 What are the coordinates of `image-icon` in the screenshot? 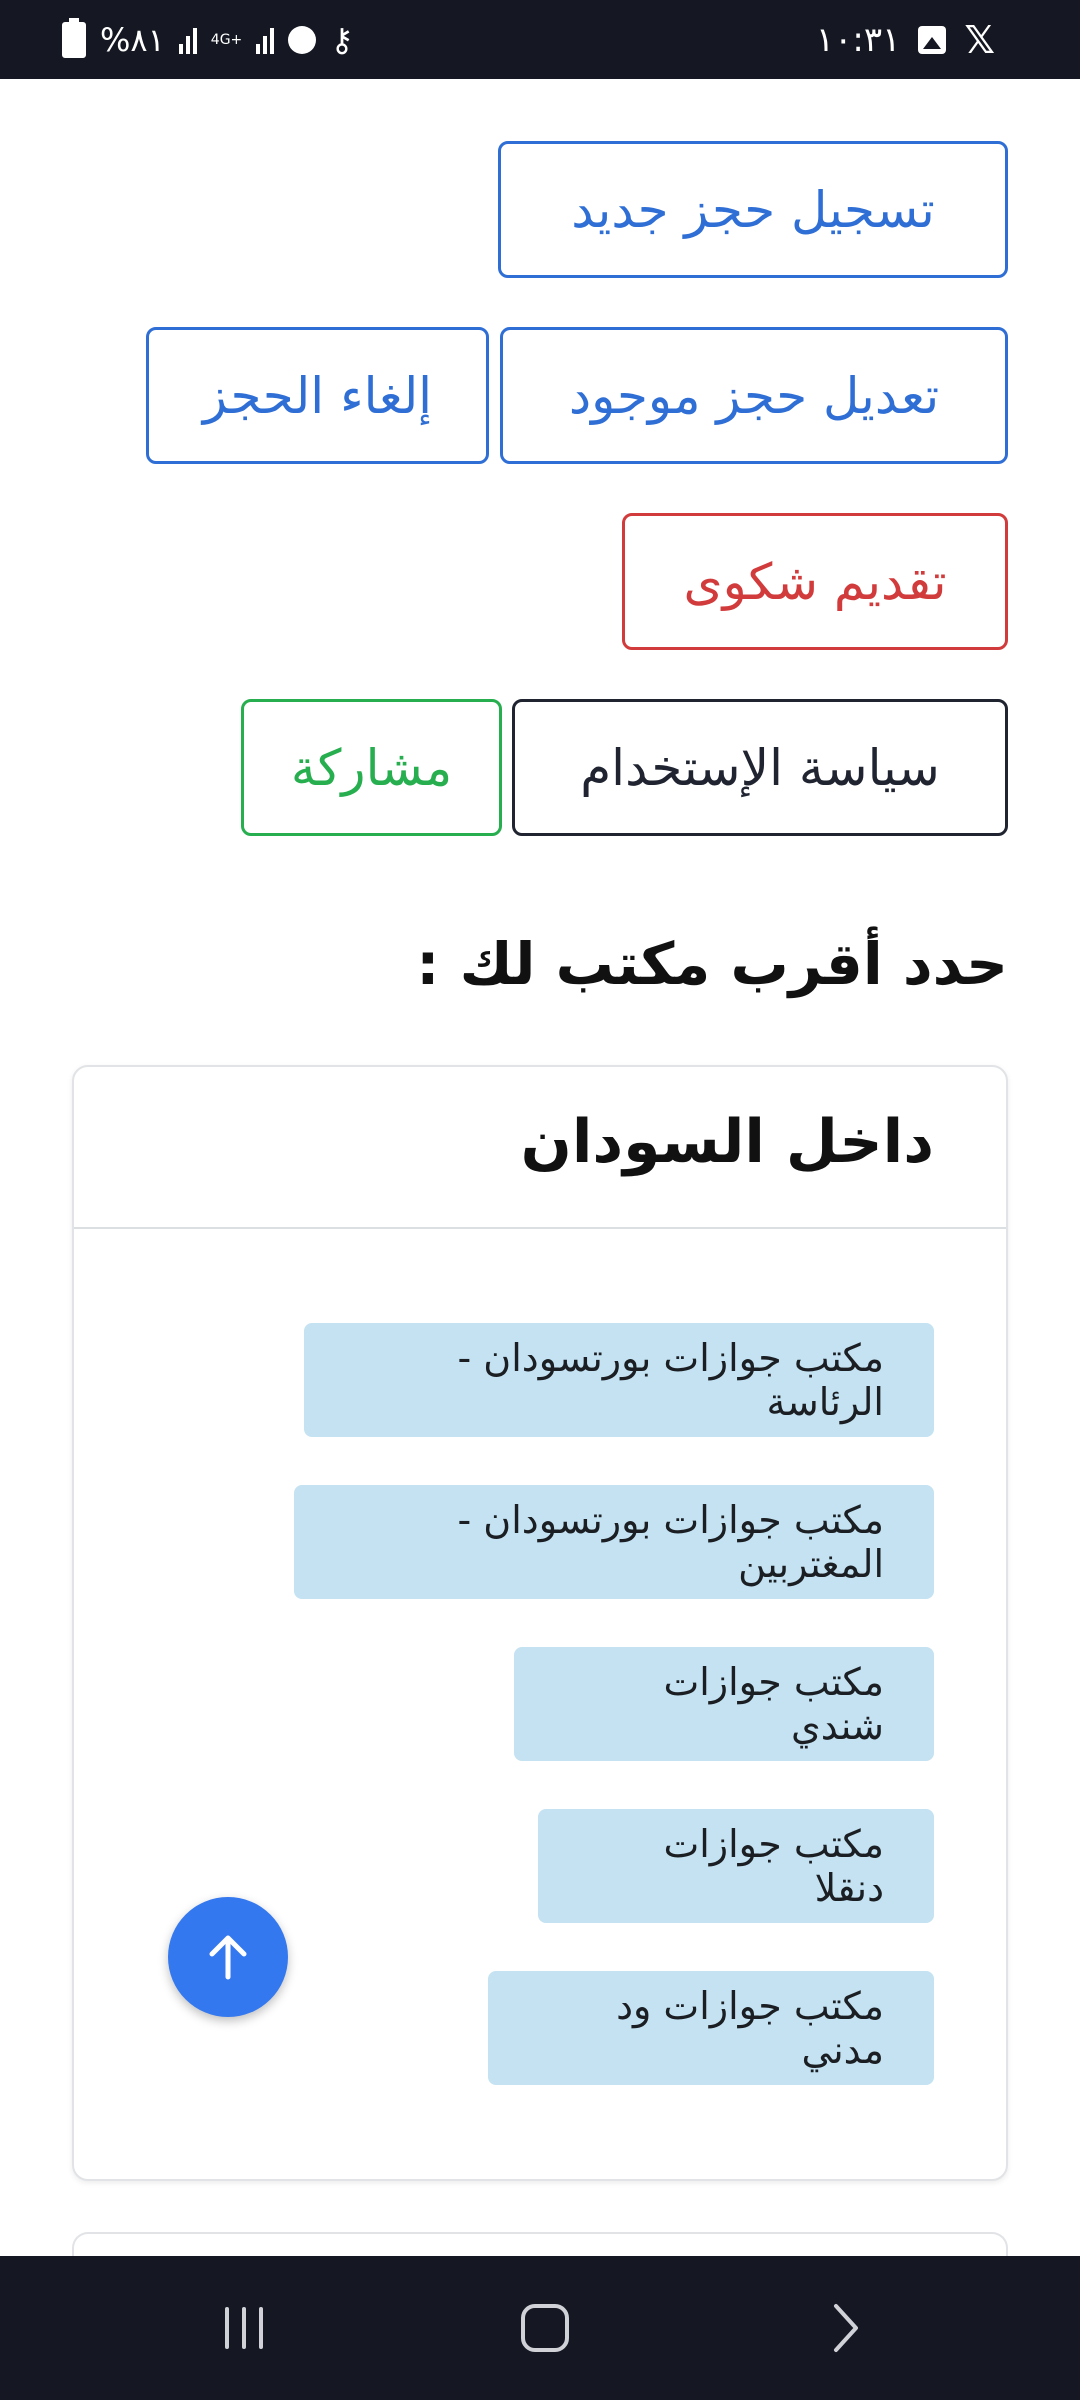 It's located at (932, 39).